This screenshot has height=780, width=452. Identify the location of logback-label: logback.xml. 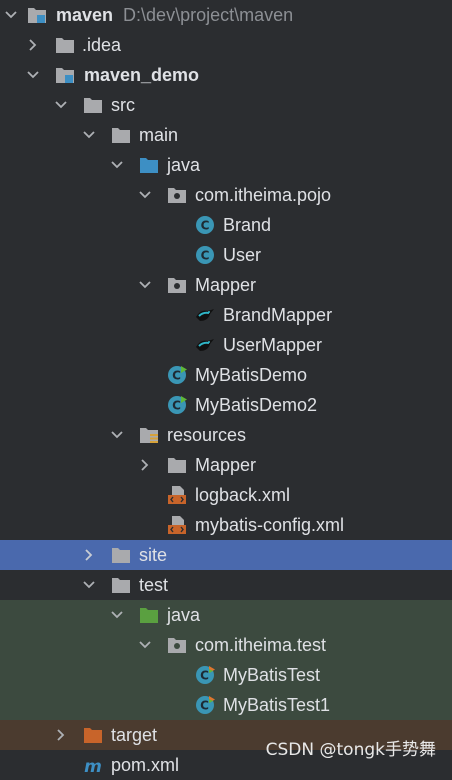
(243, 495).